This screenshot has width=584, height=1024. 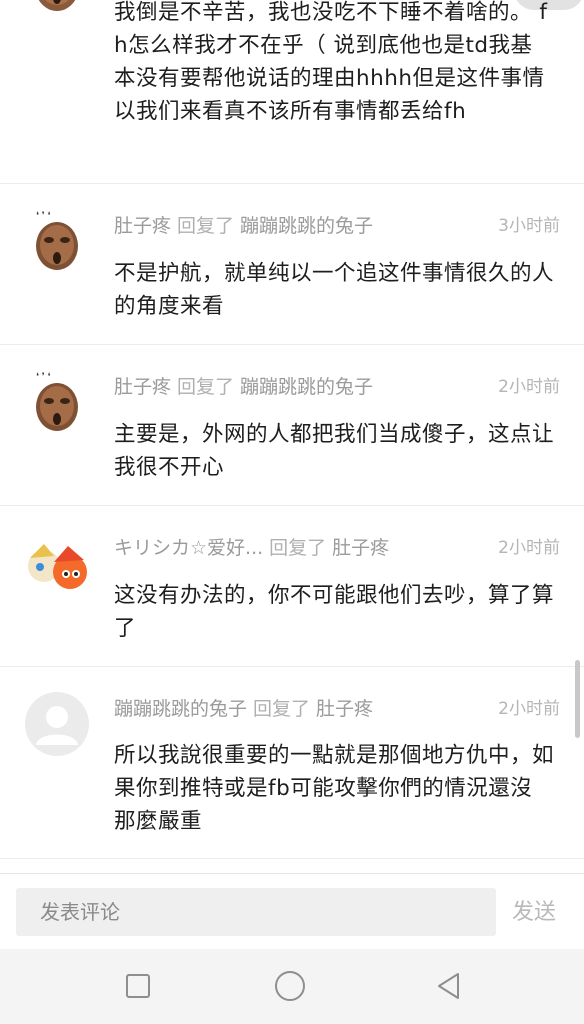 I want to click on comment-meta: 肚子疼 回复了 蹦蹦跳跳的兔子 2小时前, so click(x=337, y=387).